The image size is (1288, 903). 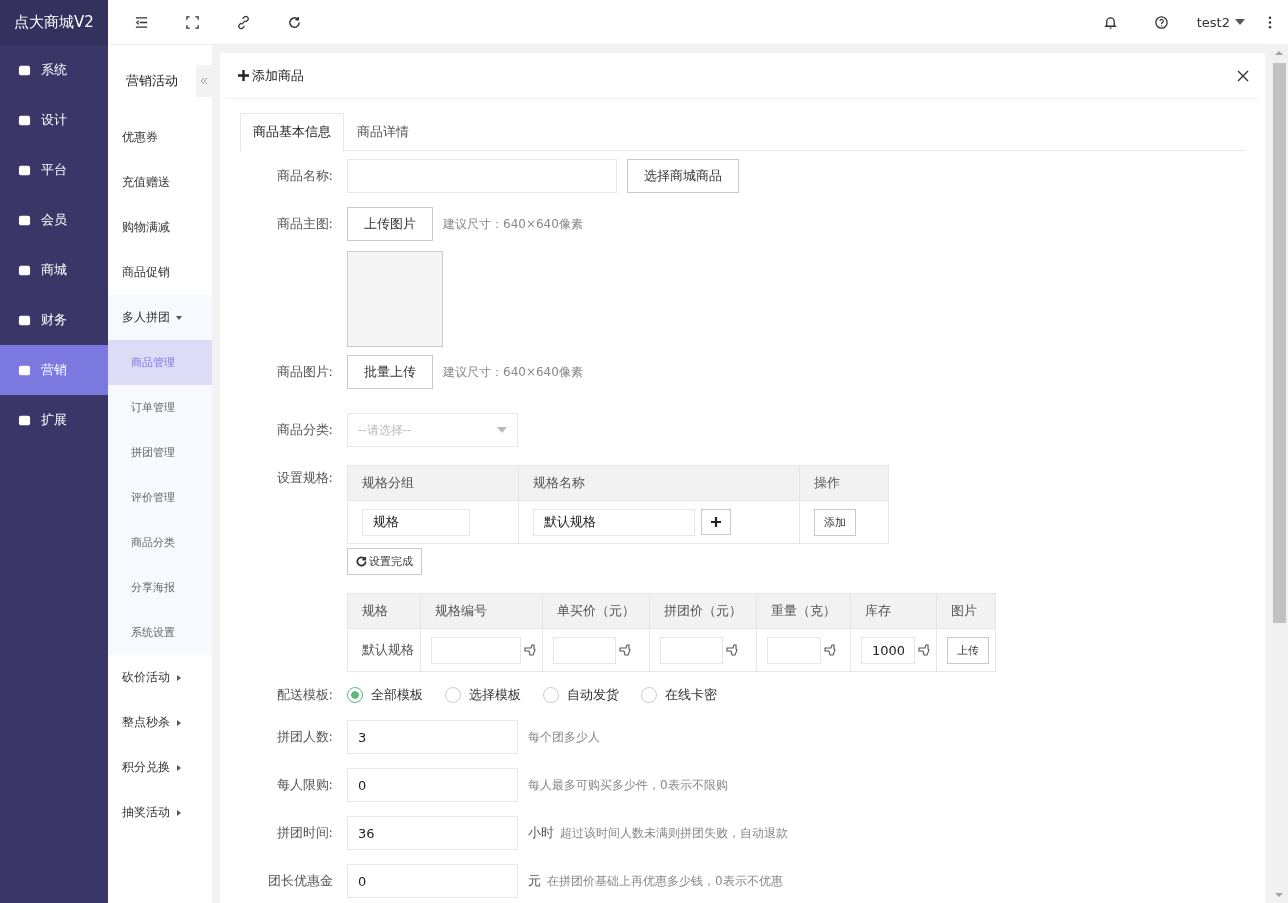 What do you see at coordinates (679, 695) in the screenshot?
I see `radio-option: 在线卡密` at bounding box center [679, 695].